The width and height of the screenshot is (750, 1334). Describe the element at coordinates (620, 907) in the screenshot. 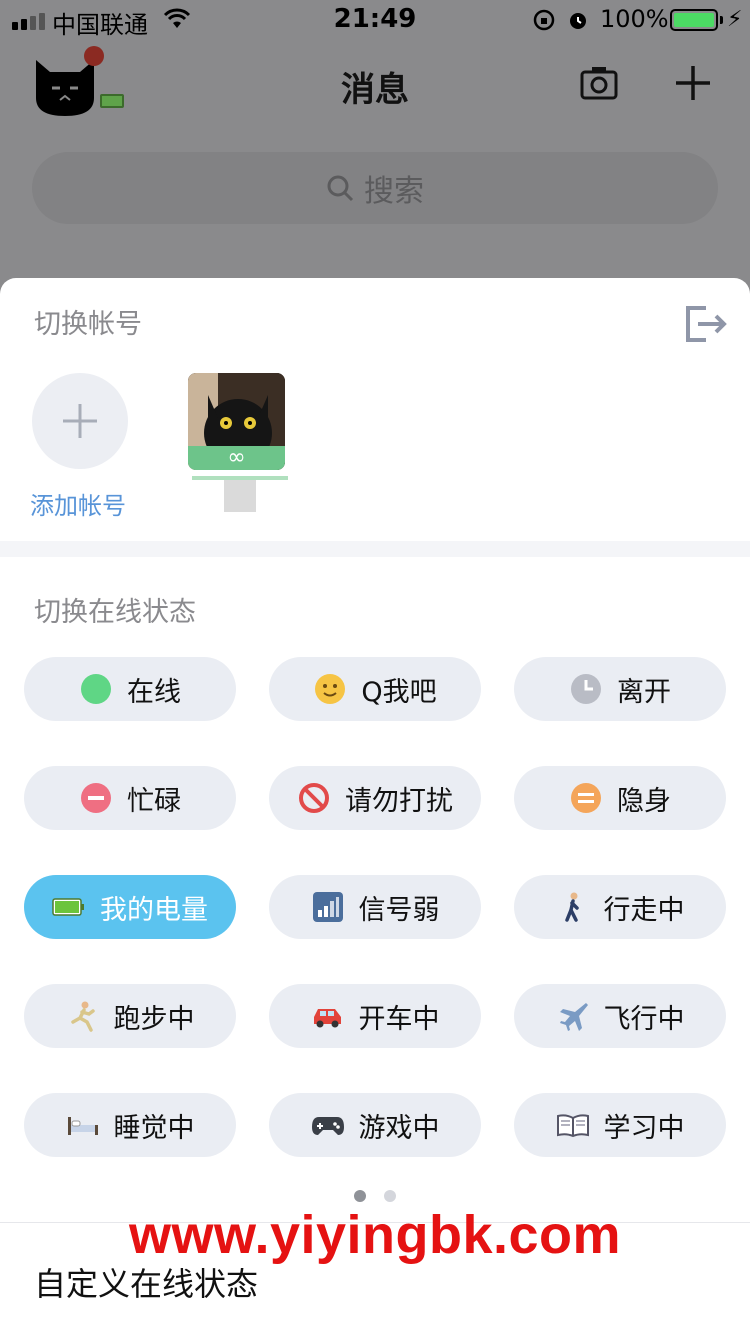

I see `status-walking: 行走中` at that location.